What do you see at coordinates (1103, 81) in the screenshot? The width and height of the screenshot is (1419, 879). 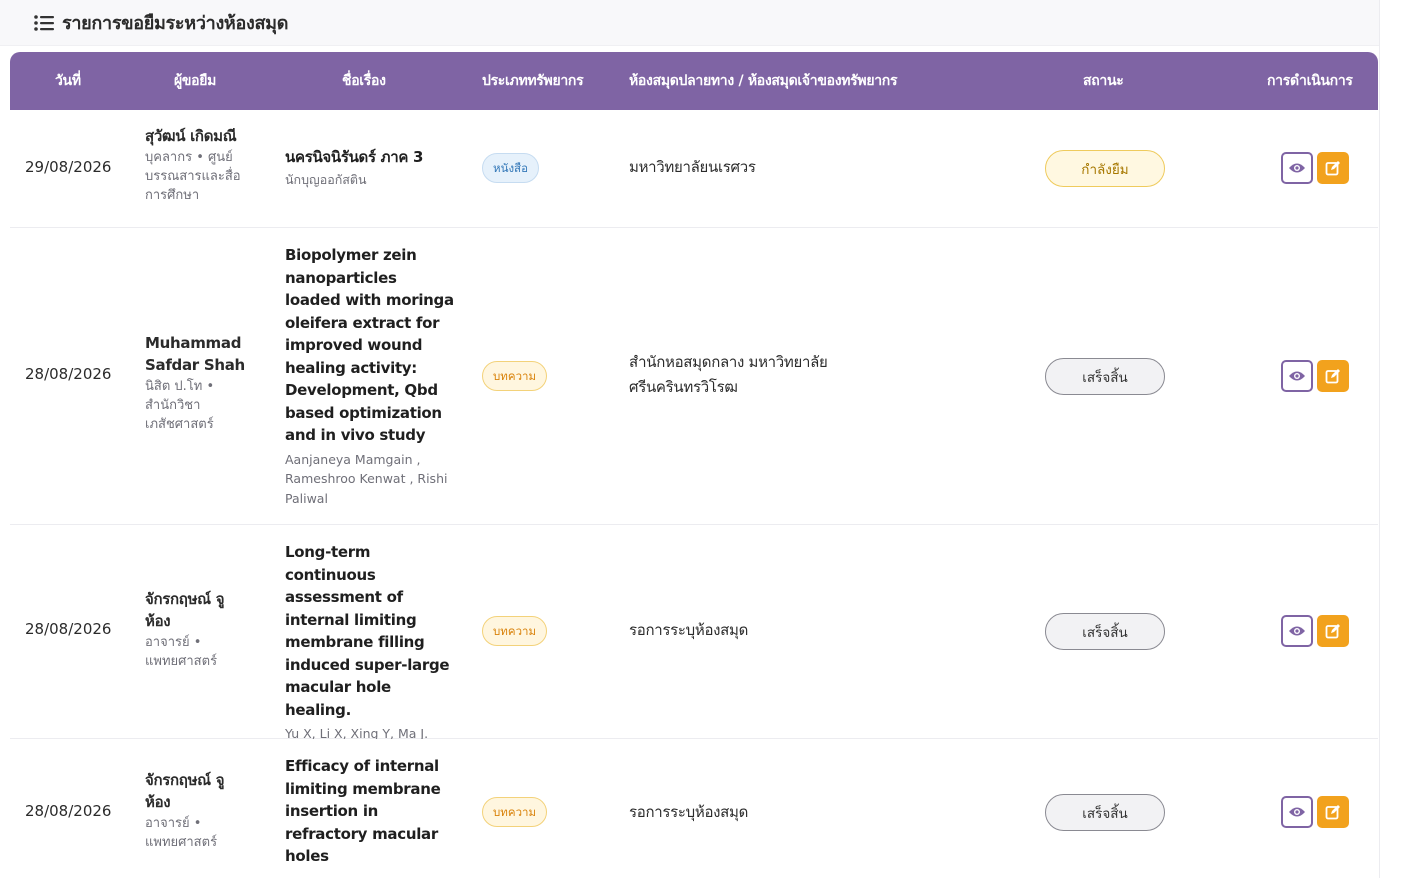 I see `header-status: สถานะ` at bounding box center [1103, 81].